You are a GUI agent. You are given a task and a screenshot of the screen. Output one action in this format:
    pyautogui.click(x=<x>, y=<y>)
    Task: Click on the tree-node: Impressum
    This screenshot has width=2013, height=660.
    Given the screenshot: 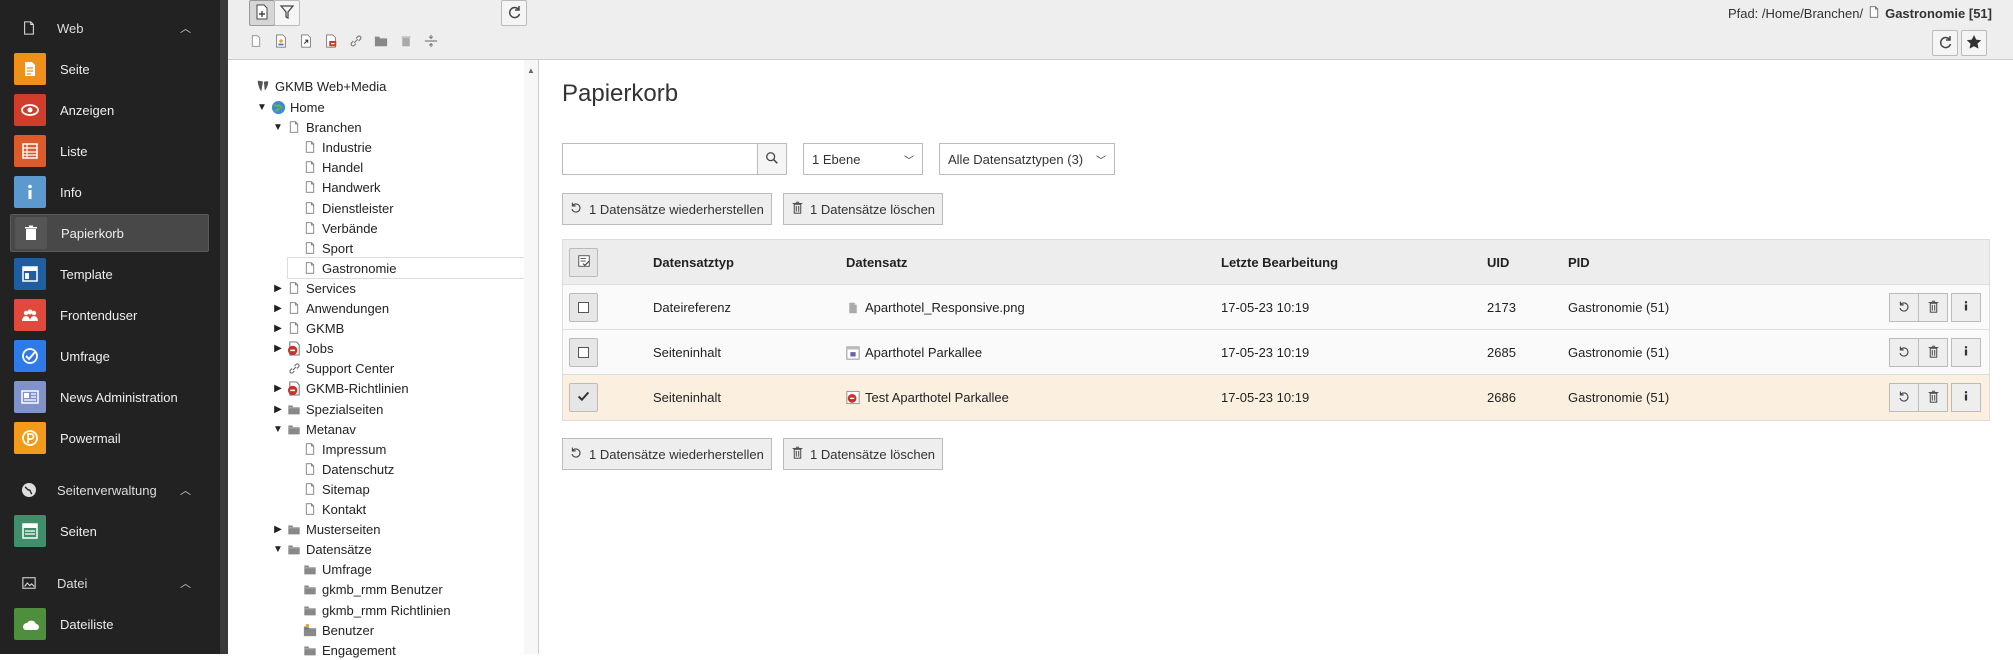 What is the action you would take?
    pyautogui.click(x=337, y=449)
    